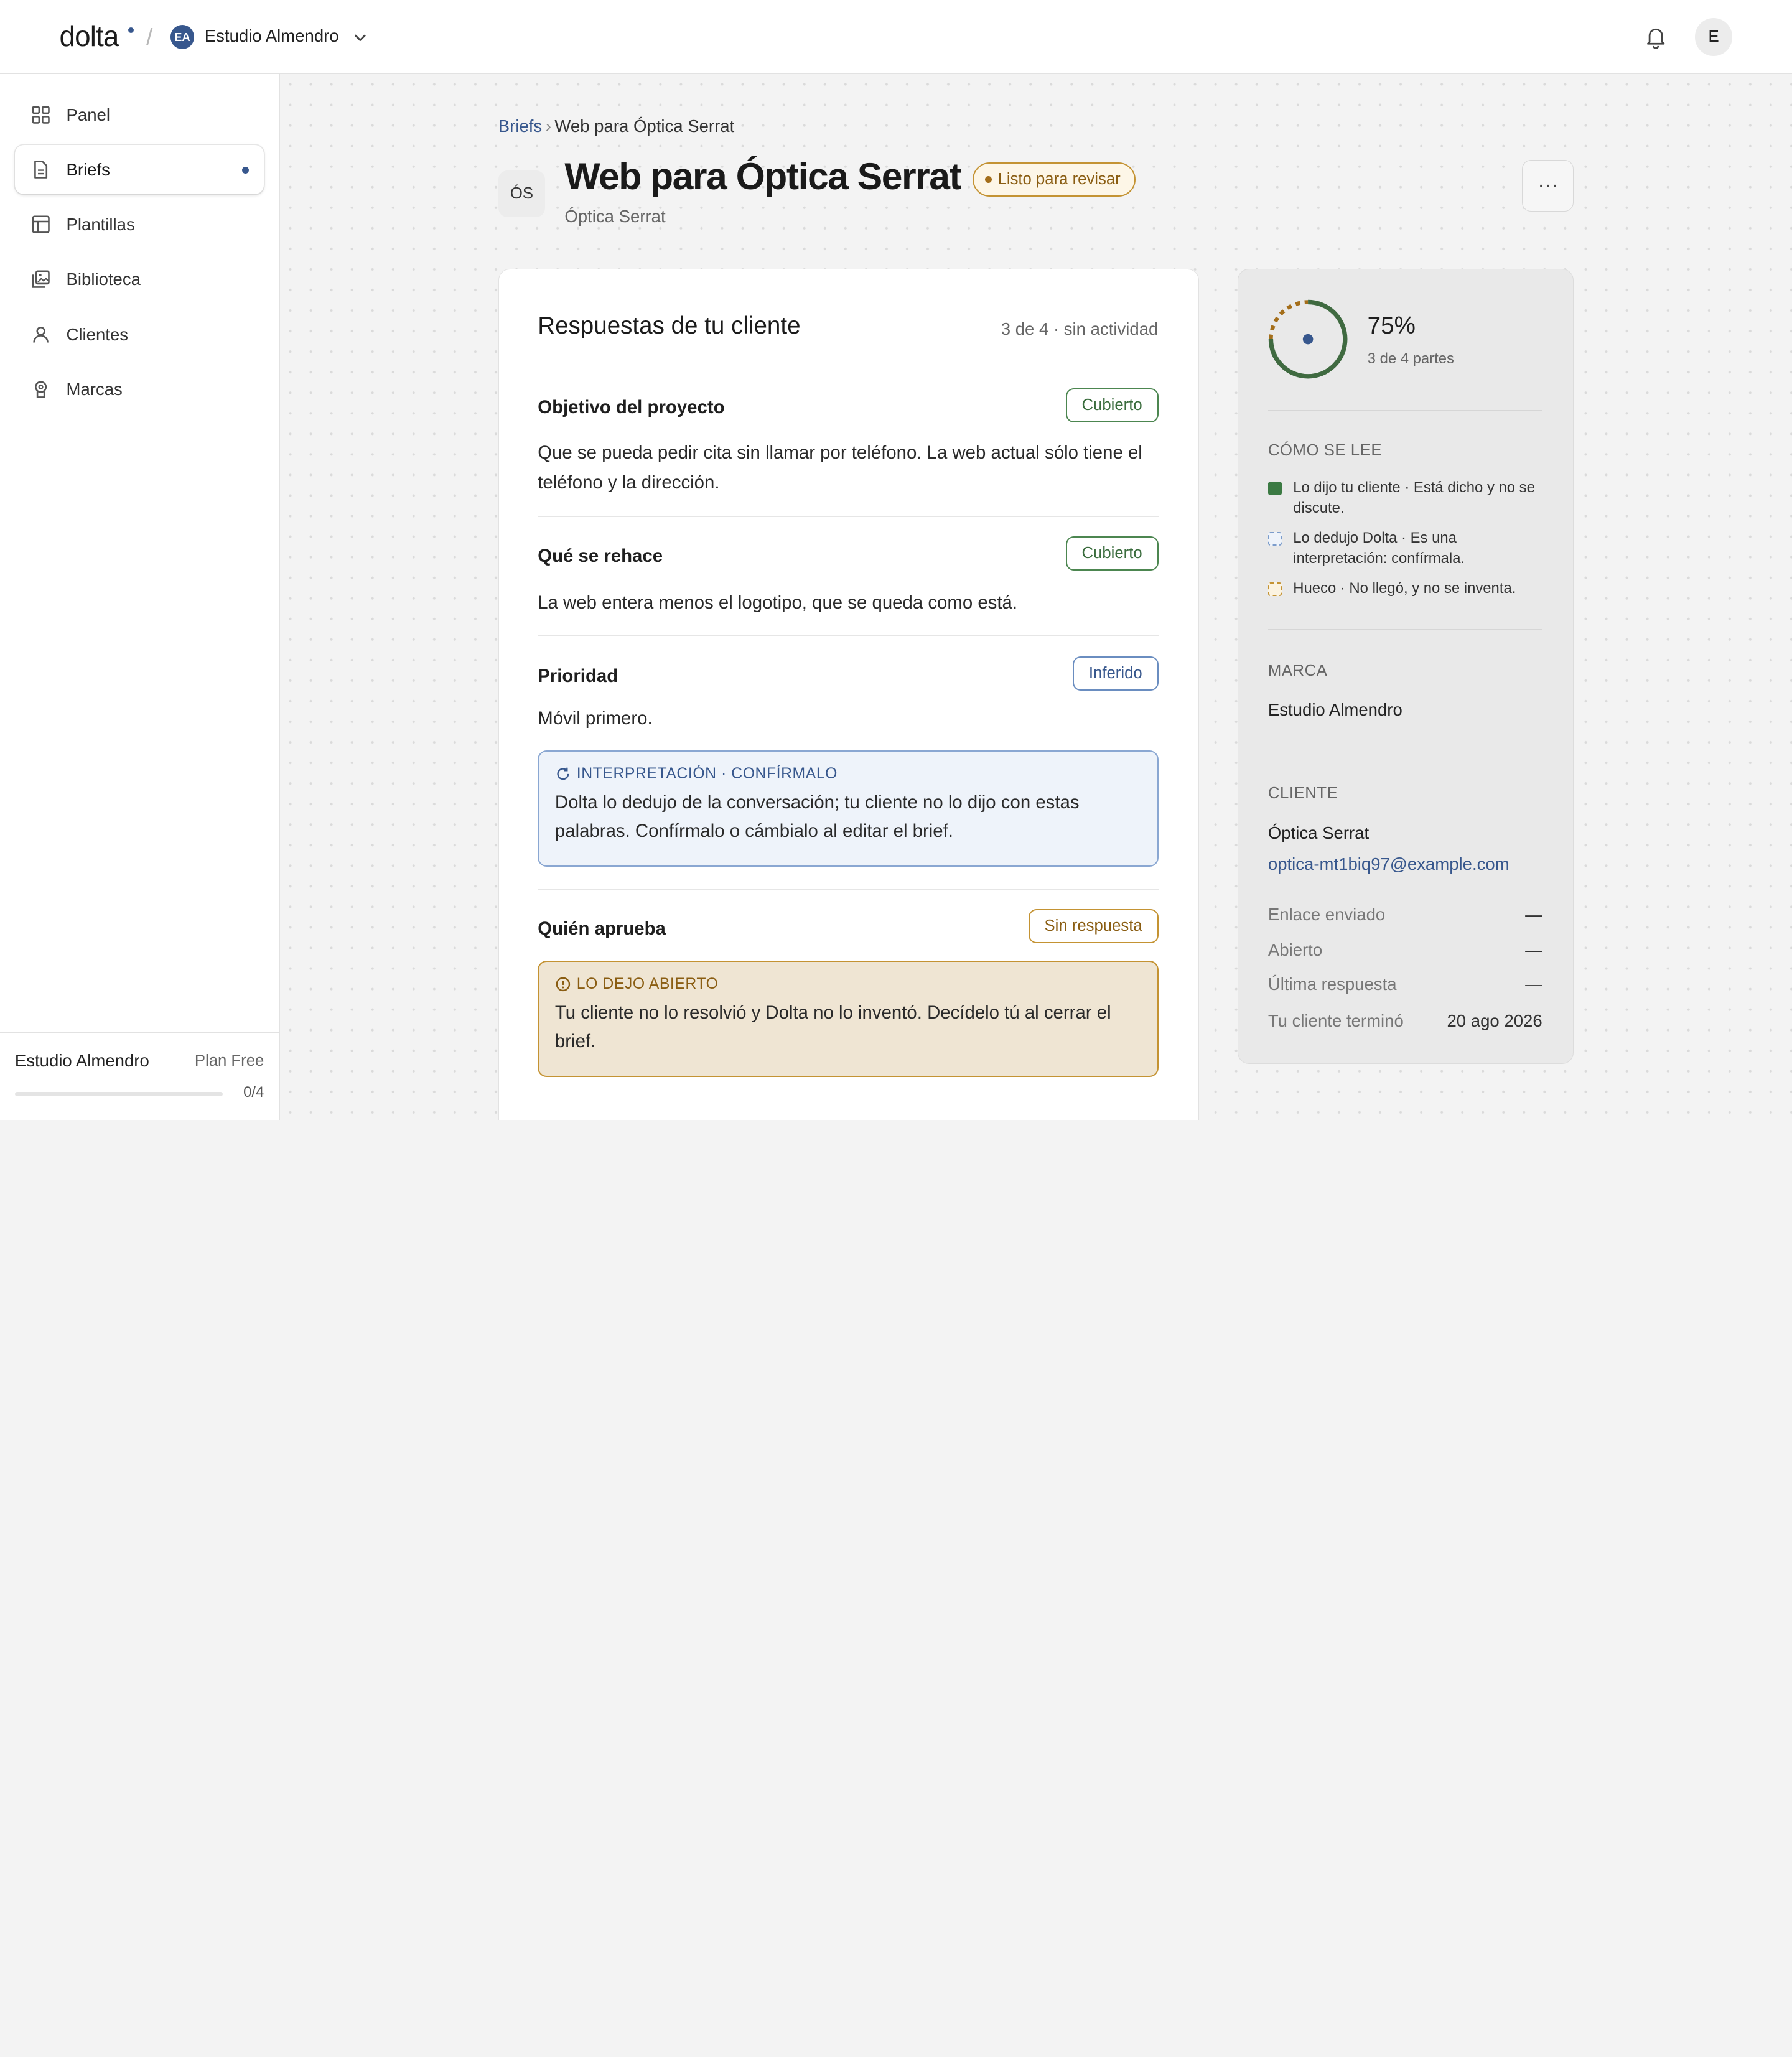 The height and width of the screenshot is (2057, 1792). Describe the element at coordinates (131, 30) in the screenshot. I see `logo-dot` at that location.